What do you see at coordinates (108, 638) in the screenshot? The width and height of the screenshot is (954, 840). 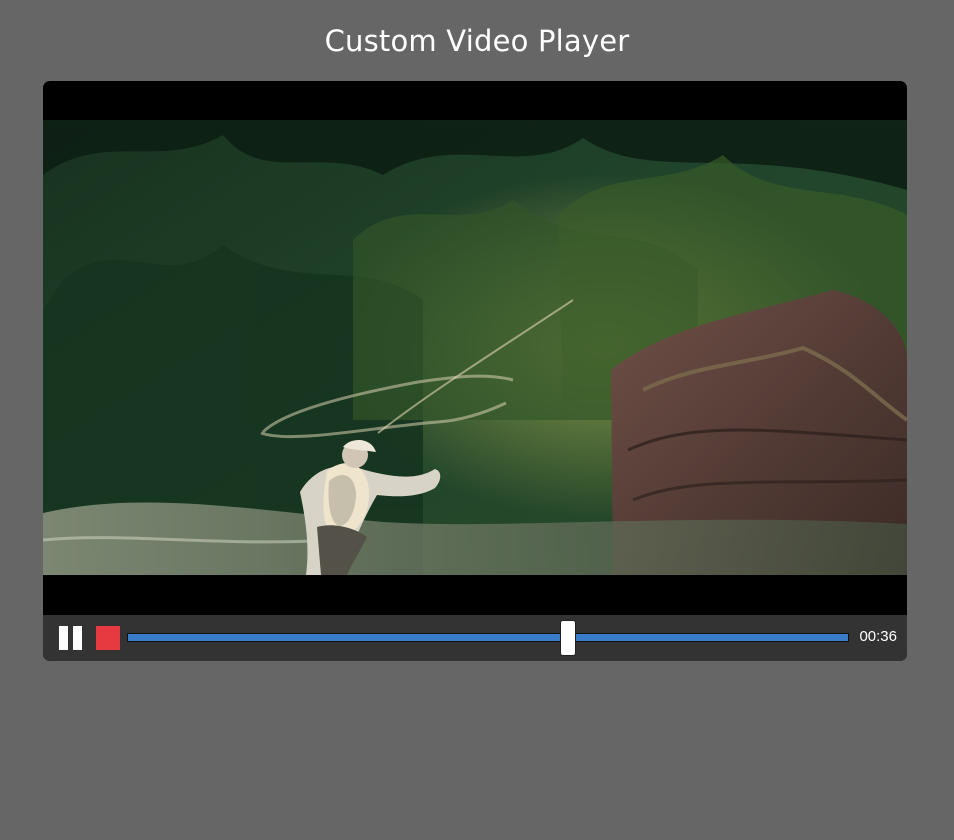 I see `stop-button` at bounding box center [108, 638].